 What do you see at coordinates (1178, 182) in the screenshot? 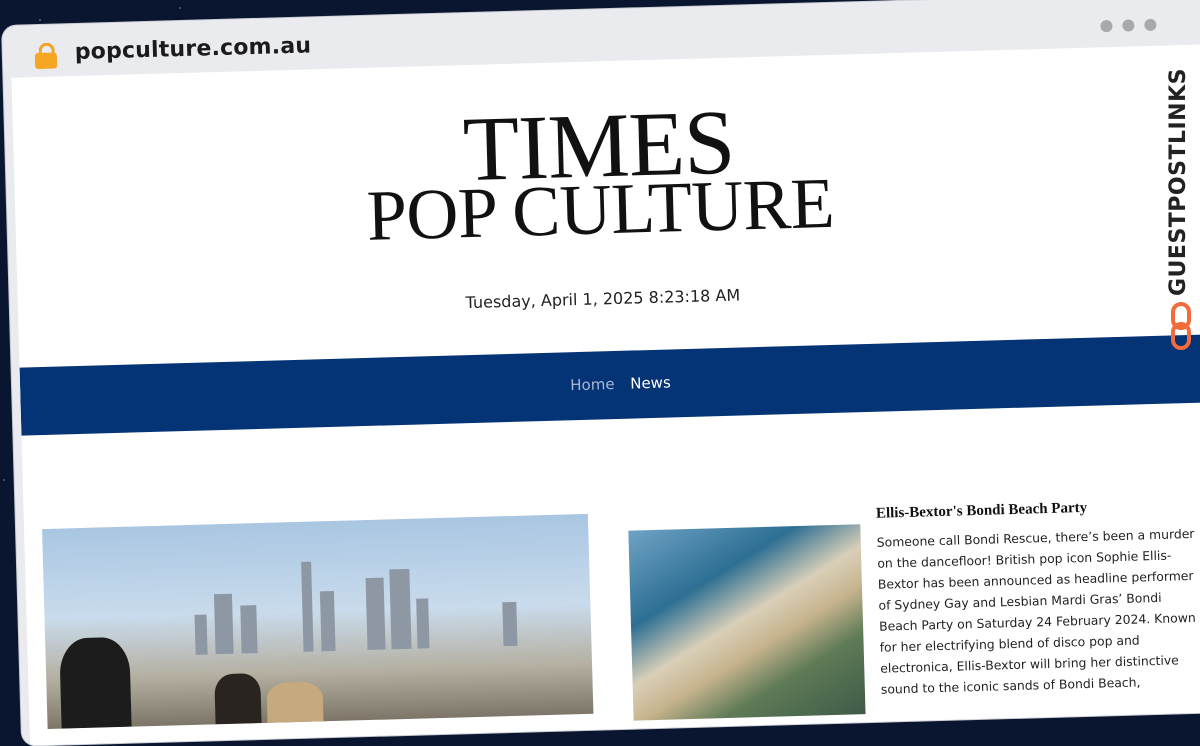
I see `guestpostlinks-watermark: GUESTPOSTLINKS` at bounding box center [1178, 182].